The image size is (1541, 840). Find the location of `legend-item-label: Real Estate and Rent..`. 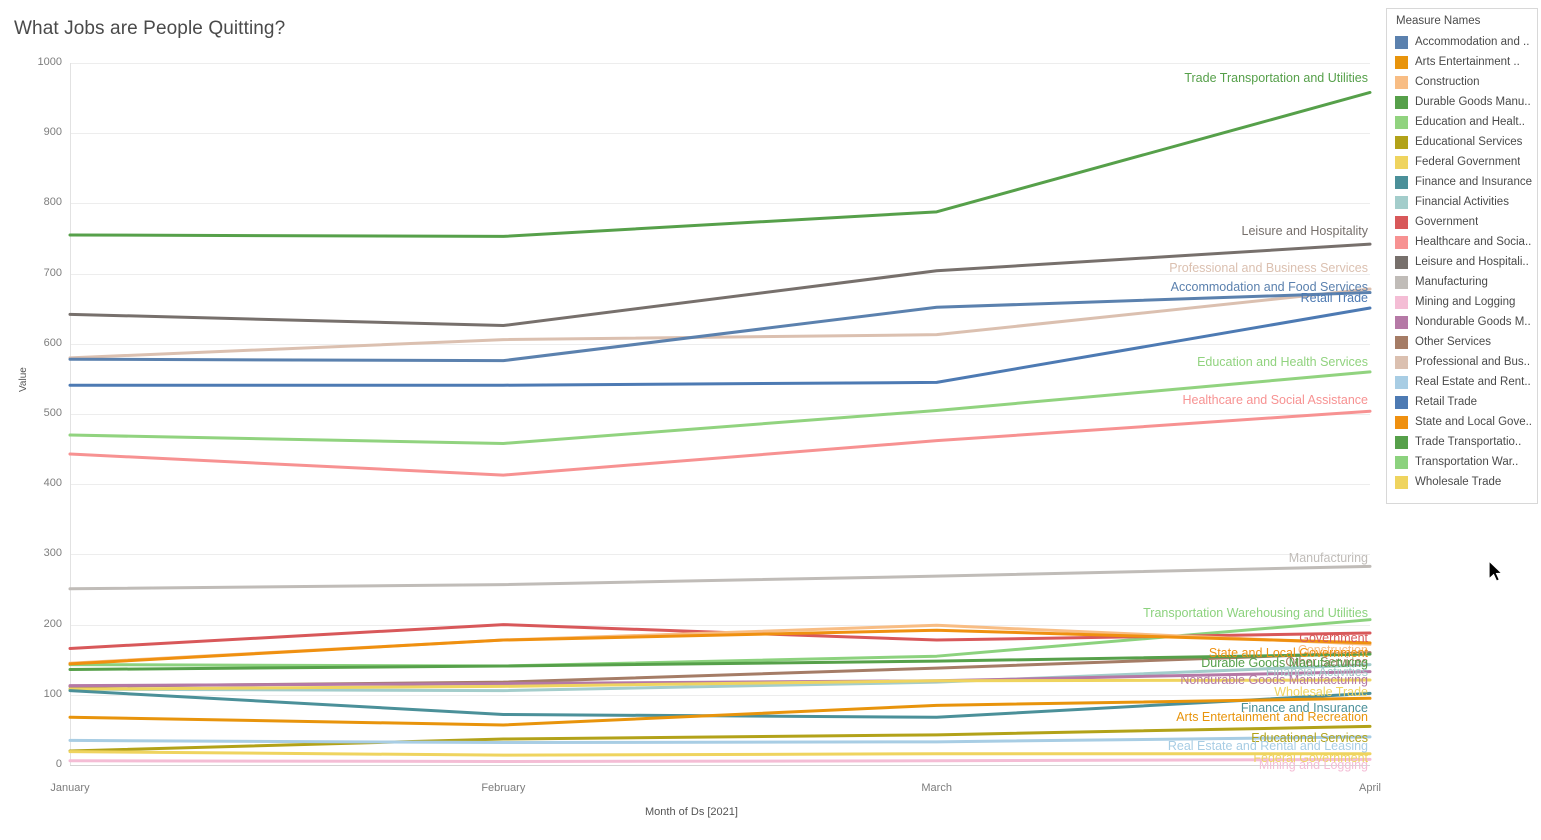

legend-item-label: Real Estate and Rent.. is located at coordinates (1473, 382).